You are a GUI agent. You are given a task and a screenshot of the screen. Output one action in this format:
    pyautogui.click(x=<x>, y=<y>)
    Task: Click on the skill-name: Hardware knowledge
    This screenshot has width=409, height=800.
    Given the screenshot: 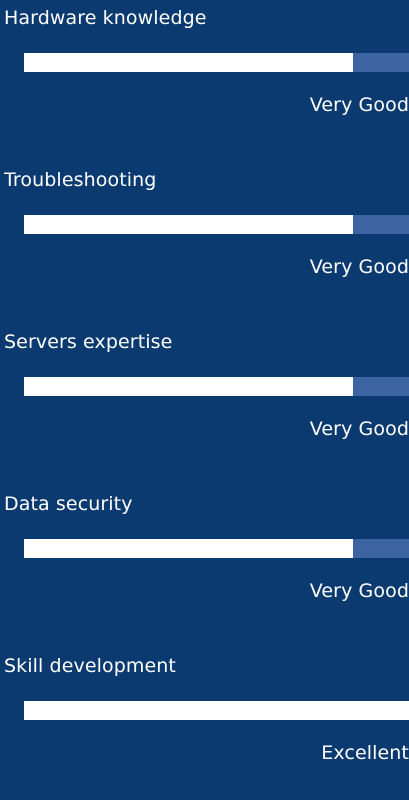 What is the action you would take?
    pyautogui.click(x=105, y=18)
    